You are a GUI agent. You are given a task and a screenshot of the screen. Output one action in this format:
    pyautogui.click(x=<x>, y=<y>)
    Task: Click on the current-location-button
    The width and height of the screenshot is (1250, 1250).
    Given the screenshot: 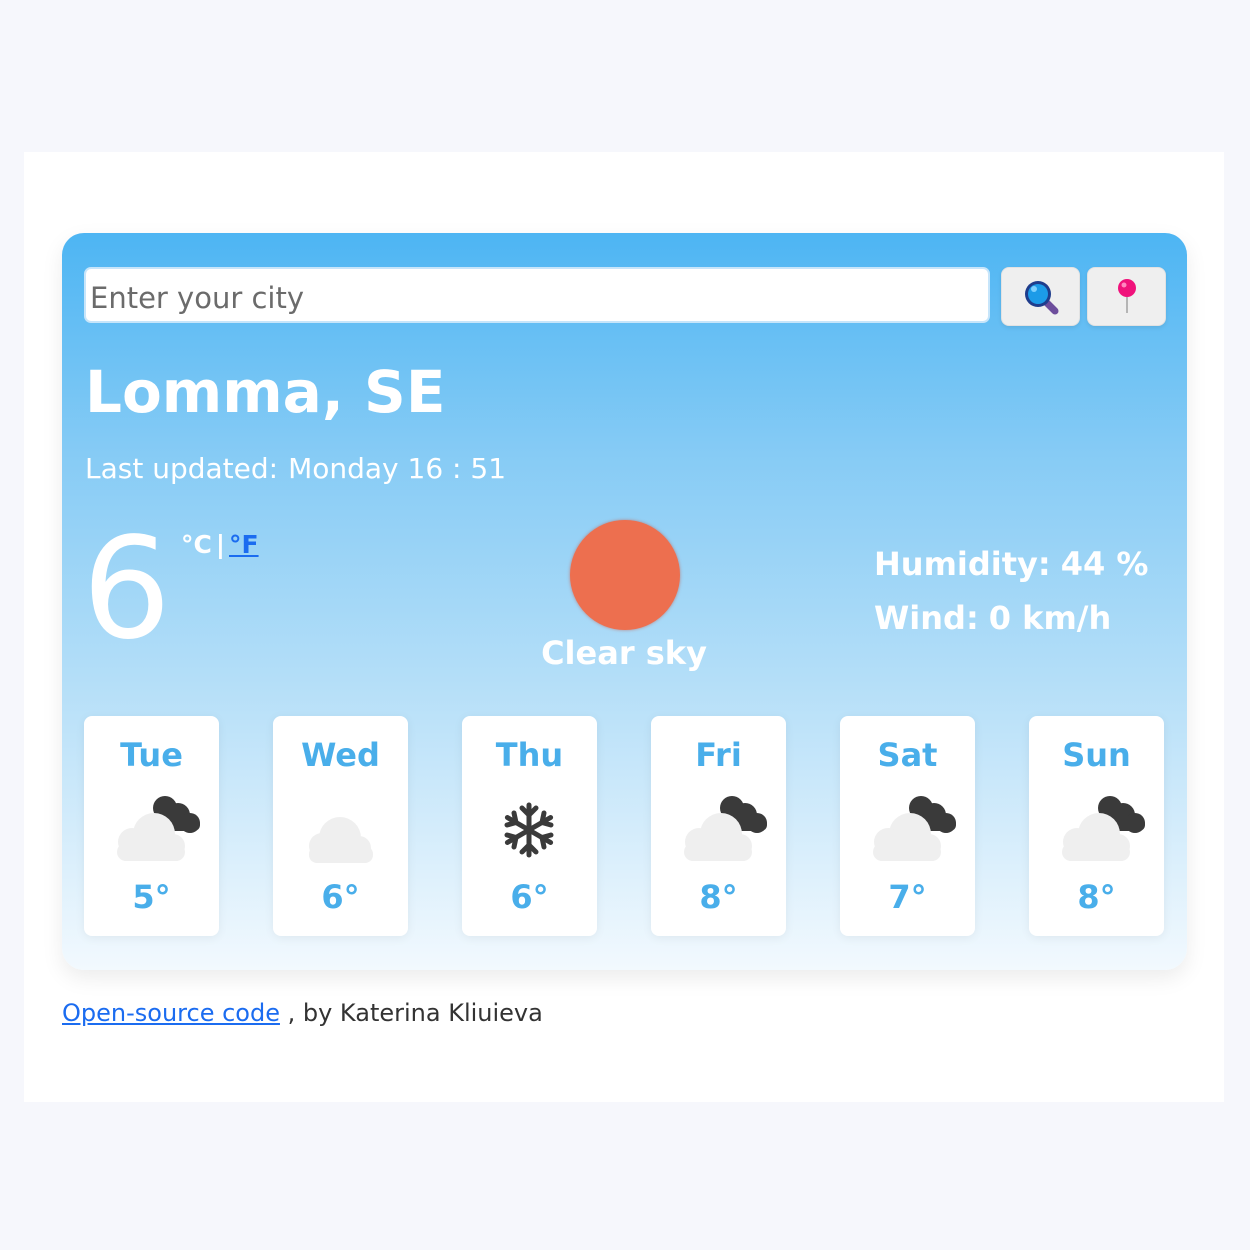 What is the action you would take?
    pyautogui.click(x=1126, y=296)
    